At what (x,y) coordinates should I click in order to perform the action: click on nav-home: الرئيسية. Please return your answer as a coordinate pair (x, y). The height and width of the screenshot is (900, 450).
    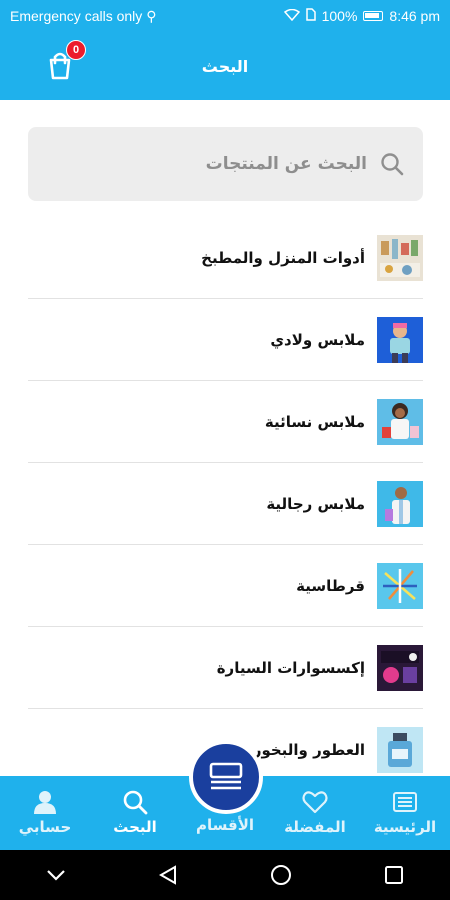
    Looking at the image, I should click on (405, 814).